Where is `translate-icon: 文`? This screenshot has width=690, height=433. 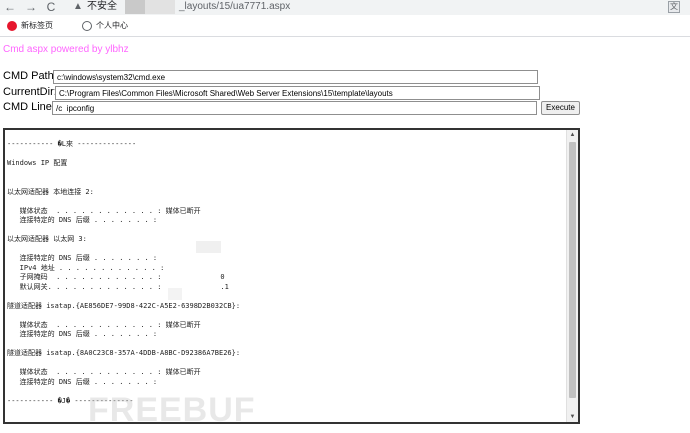 translate-icon: 文 is located at coordinates (674, 7).